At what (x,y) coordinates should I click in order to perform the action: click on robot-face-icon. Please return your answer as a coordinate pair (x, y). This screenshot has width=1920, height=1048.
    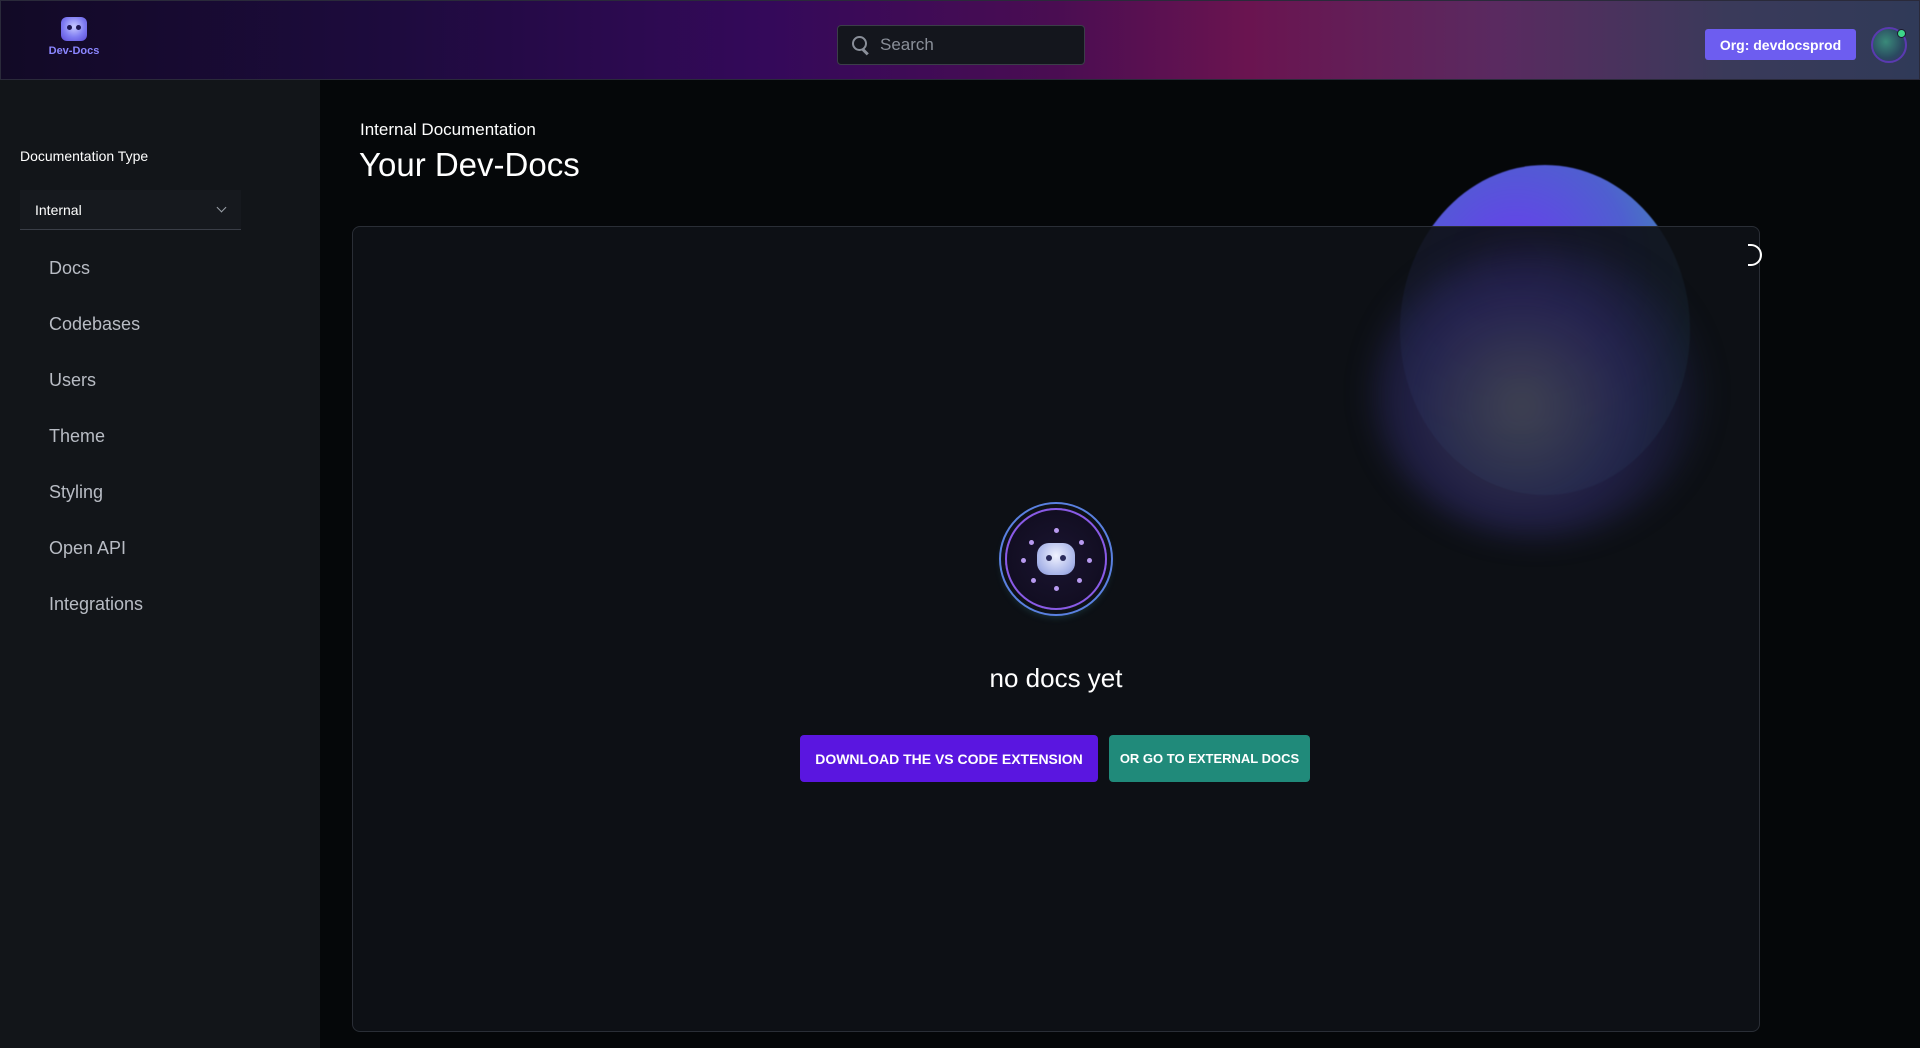
    Looking at the image, I should click on (1056, 559).